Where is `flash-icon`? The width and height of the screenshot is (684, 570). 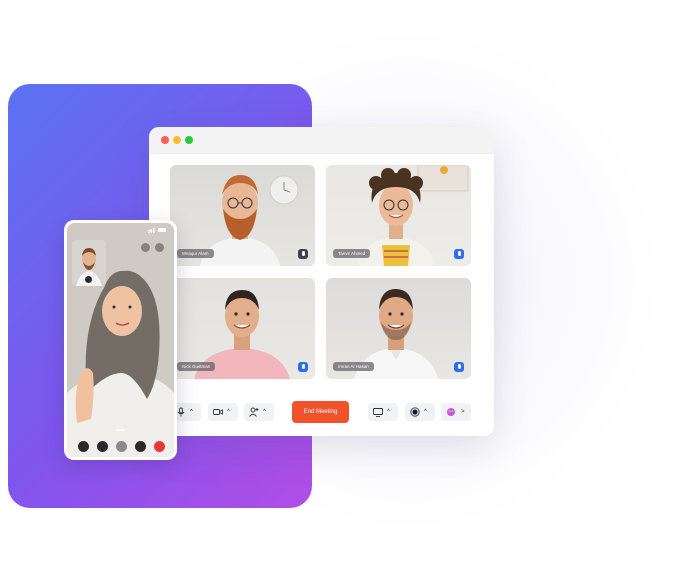
flash-icon is located at coordinates (145, 247).